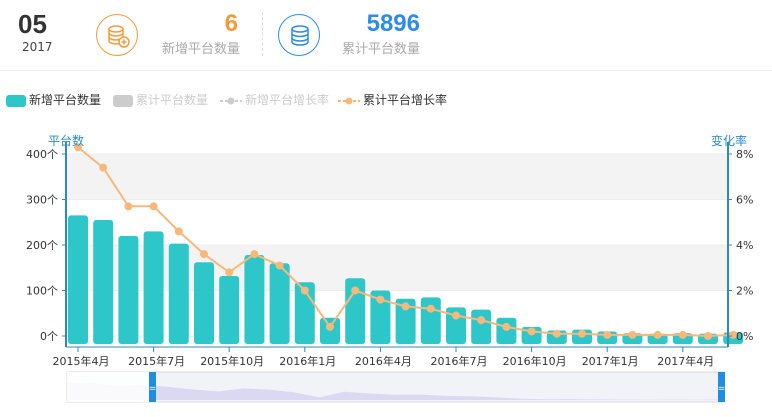 The width and height of the screenshot is (772, 417). Describe the element at coordinates (744, 200) in the screenshot. I see `y-right-tick-label: 6%` at that location.